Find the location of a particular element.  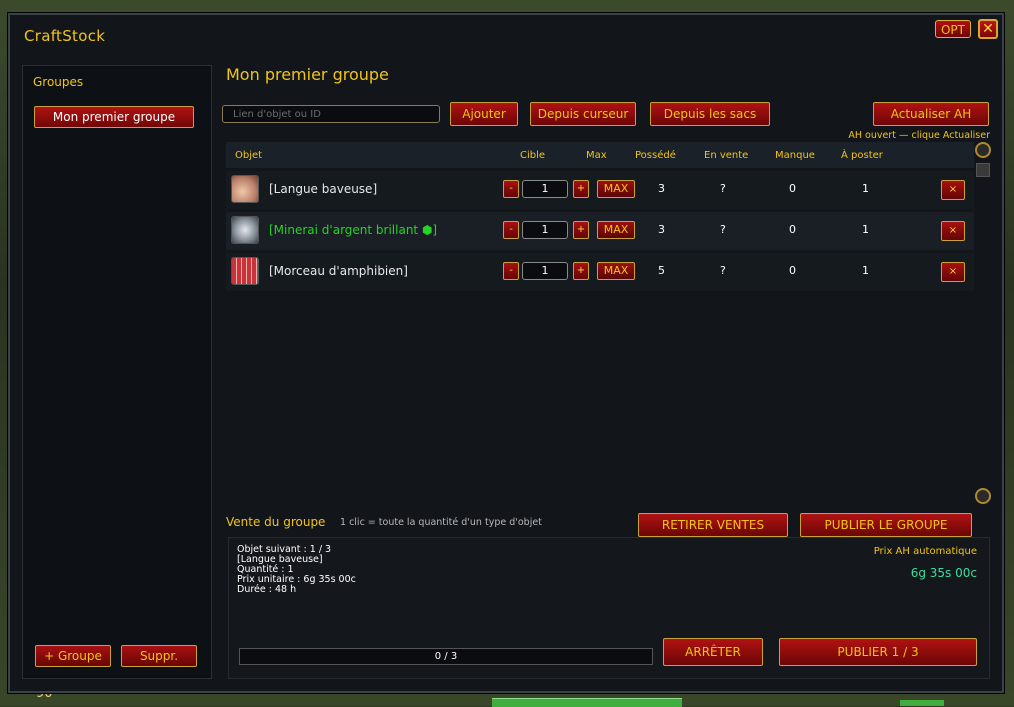

scroll-up-button is located at coordinates (983, 150).